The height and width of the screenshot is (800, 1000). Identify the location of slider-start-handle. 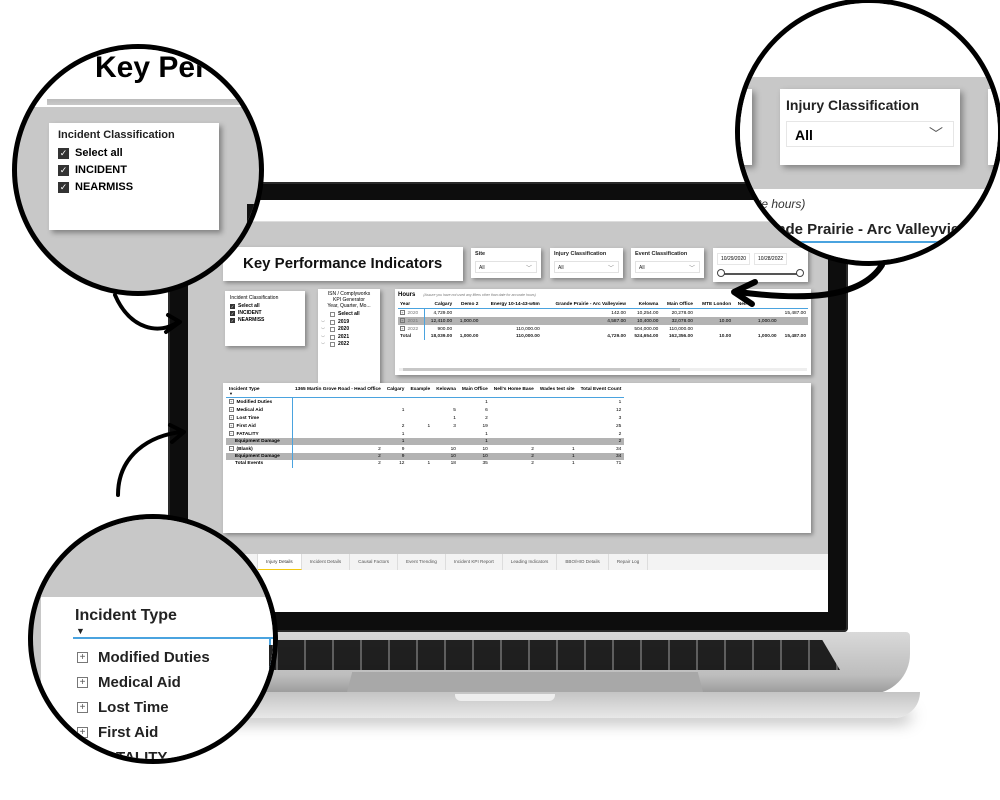
(721, 273).